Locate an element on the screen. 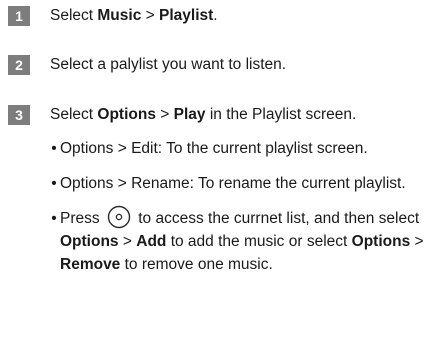 This screenshot has height=344, width=445. step-number: 3 is located at coordinates (19, 115).